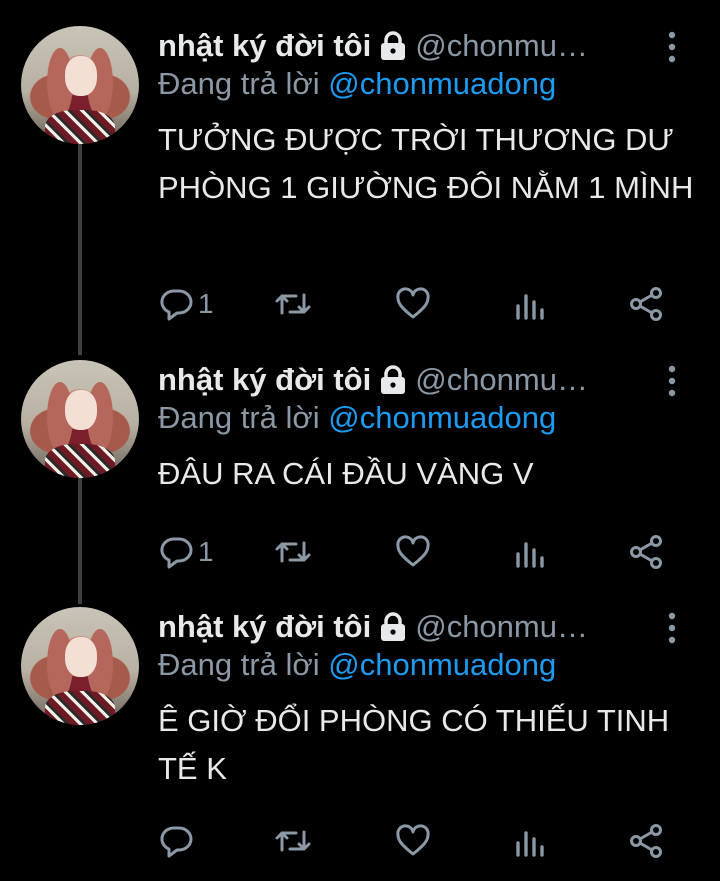  I want to click on reply-button, so click(178, 841).